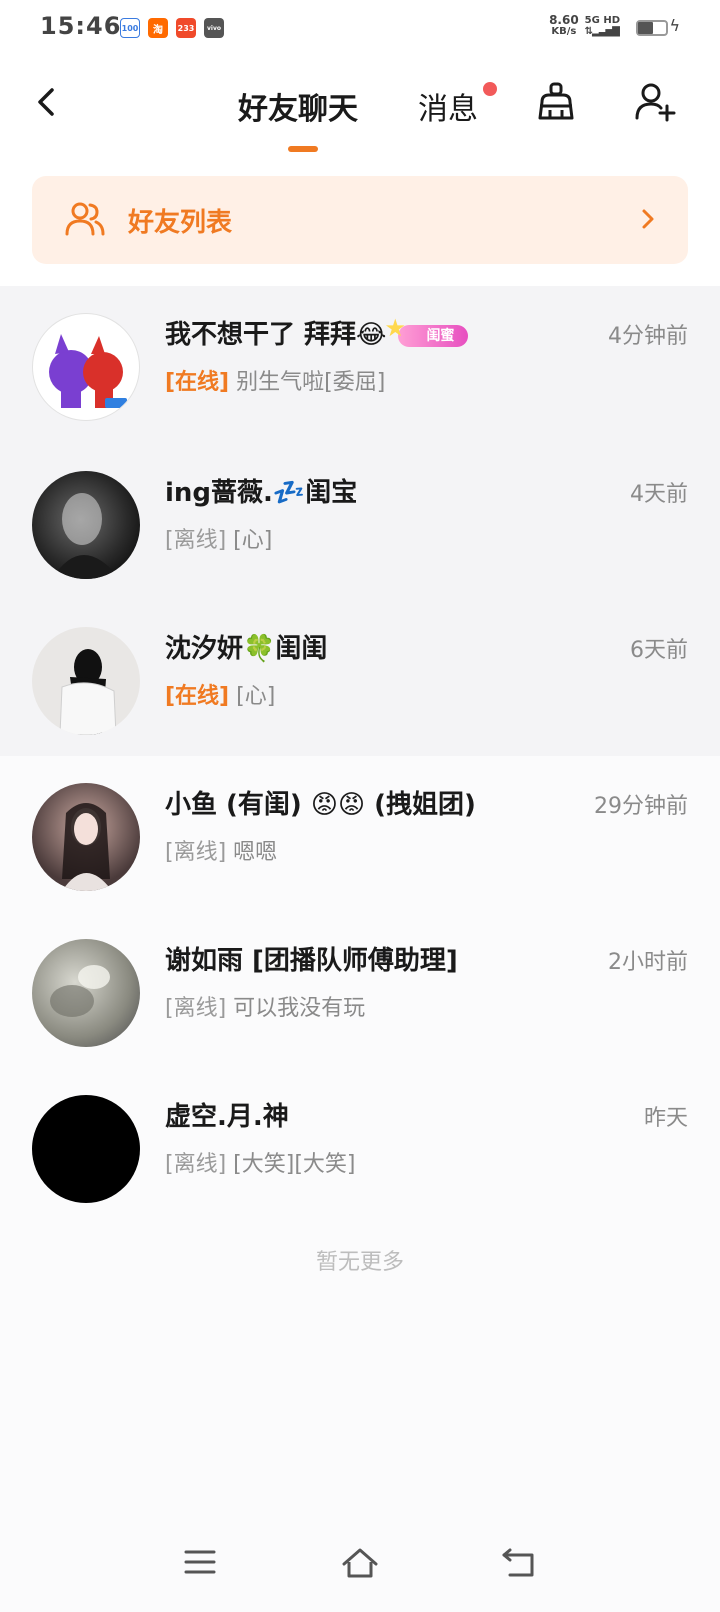  What do you see at coordinates (648, 336) in the screenshot?
I see `chat-time: 4分钟前` at bounding box center [648, 336].